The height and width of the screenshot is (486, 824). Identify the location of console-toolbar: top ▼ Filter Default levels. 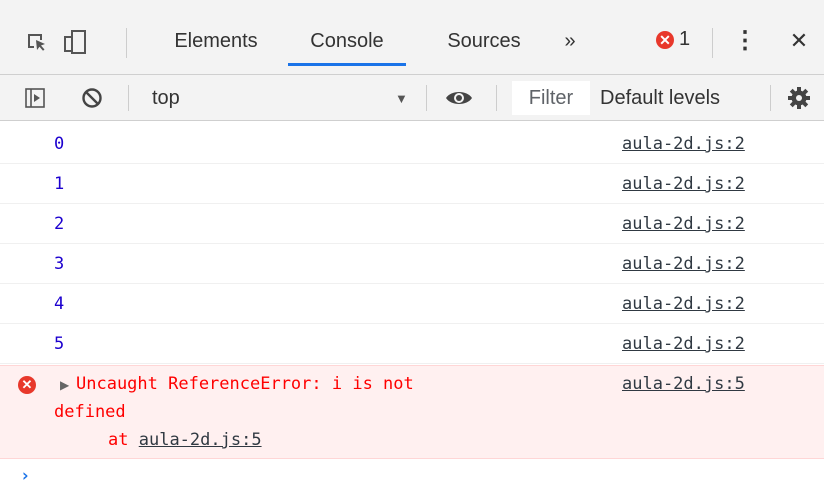
(412, 98).